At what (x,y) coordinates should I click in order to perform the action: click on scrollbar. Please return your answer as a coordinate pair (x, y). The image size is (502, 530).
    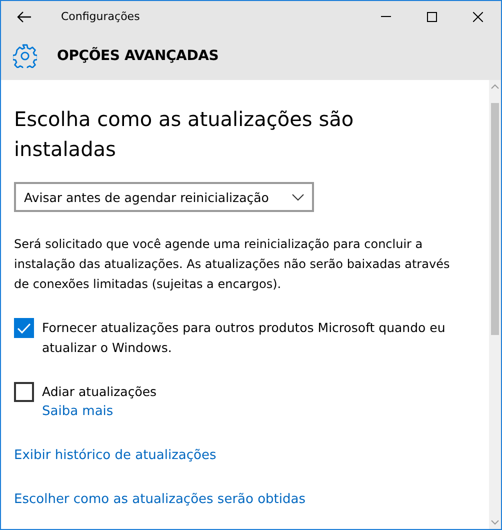
    Looking at the image, I should click on (495, 304).